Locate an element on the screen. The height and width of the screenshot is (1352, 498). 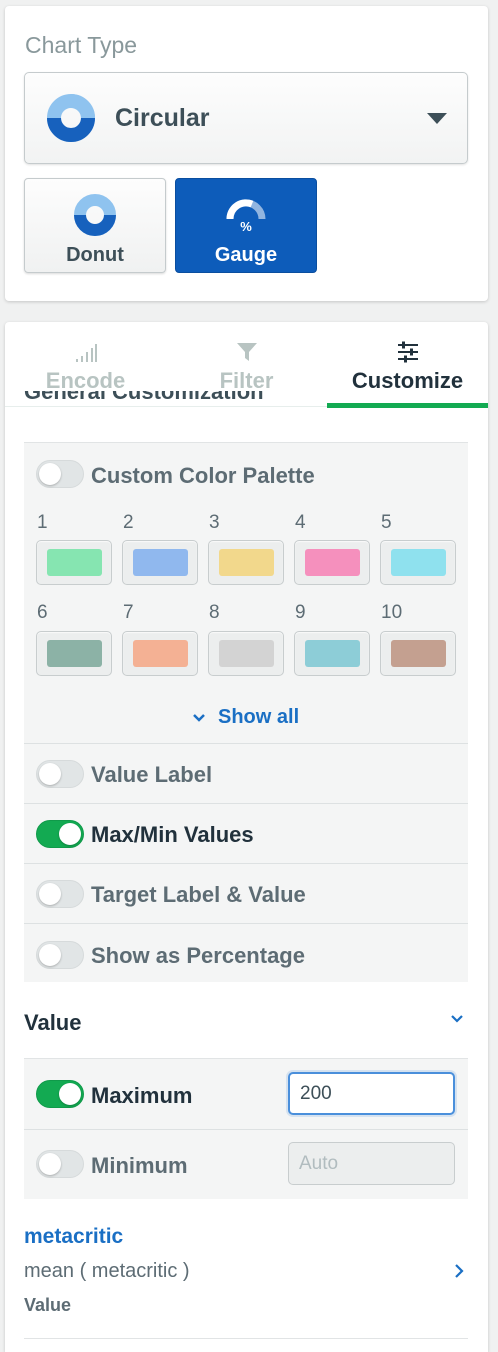
value-section-title: Value is located at coordinates (53, 1022).